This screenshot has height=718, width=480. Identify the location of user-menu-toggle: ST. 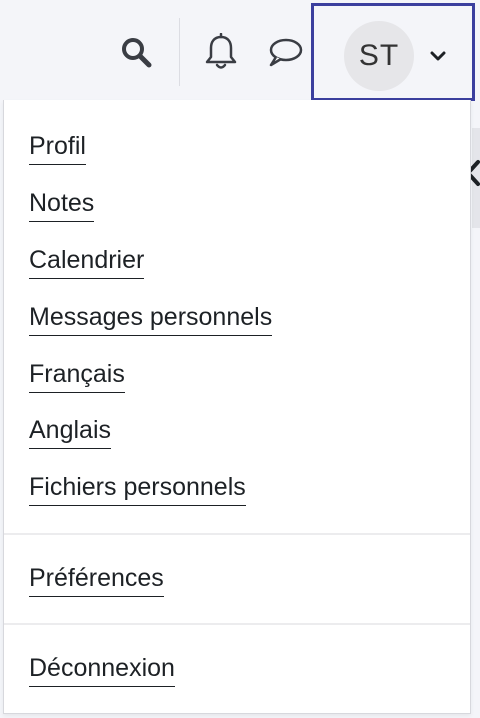
(393, 52).